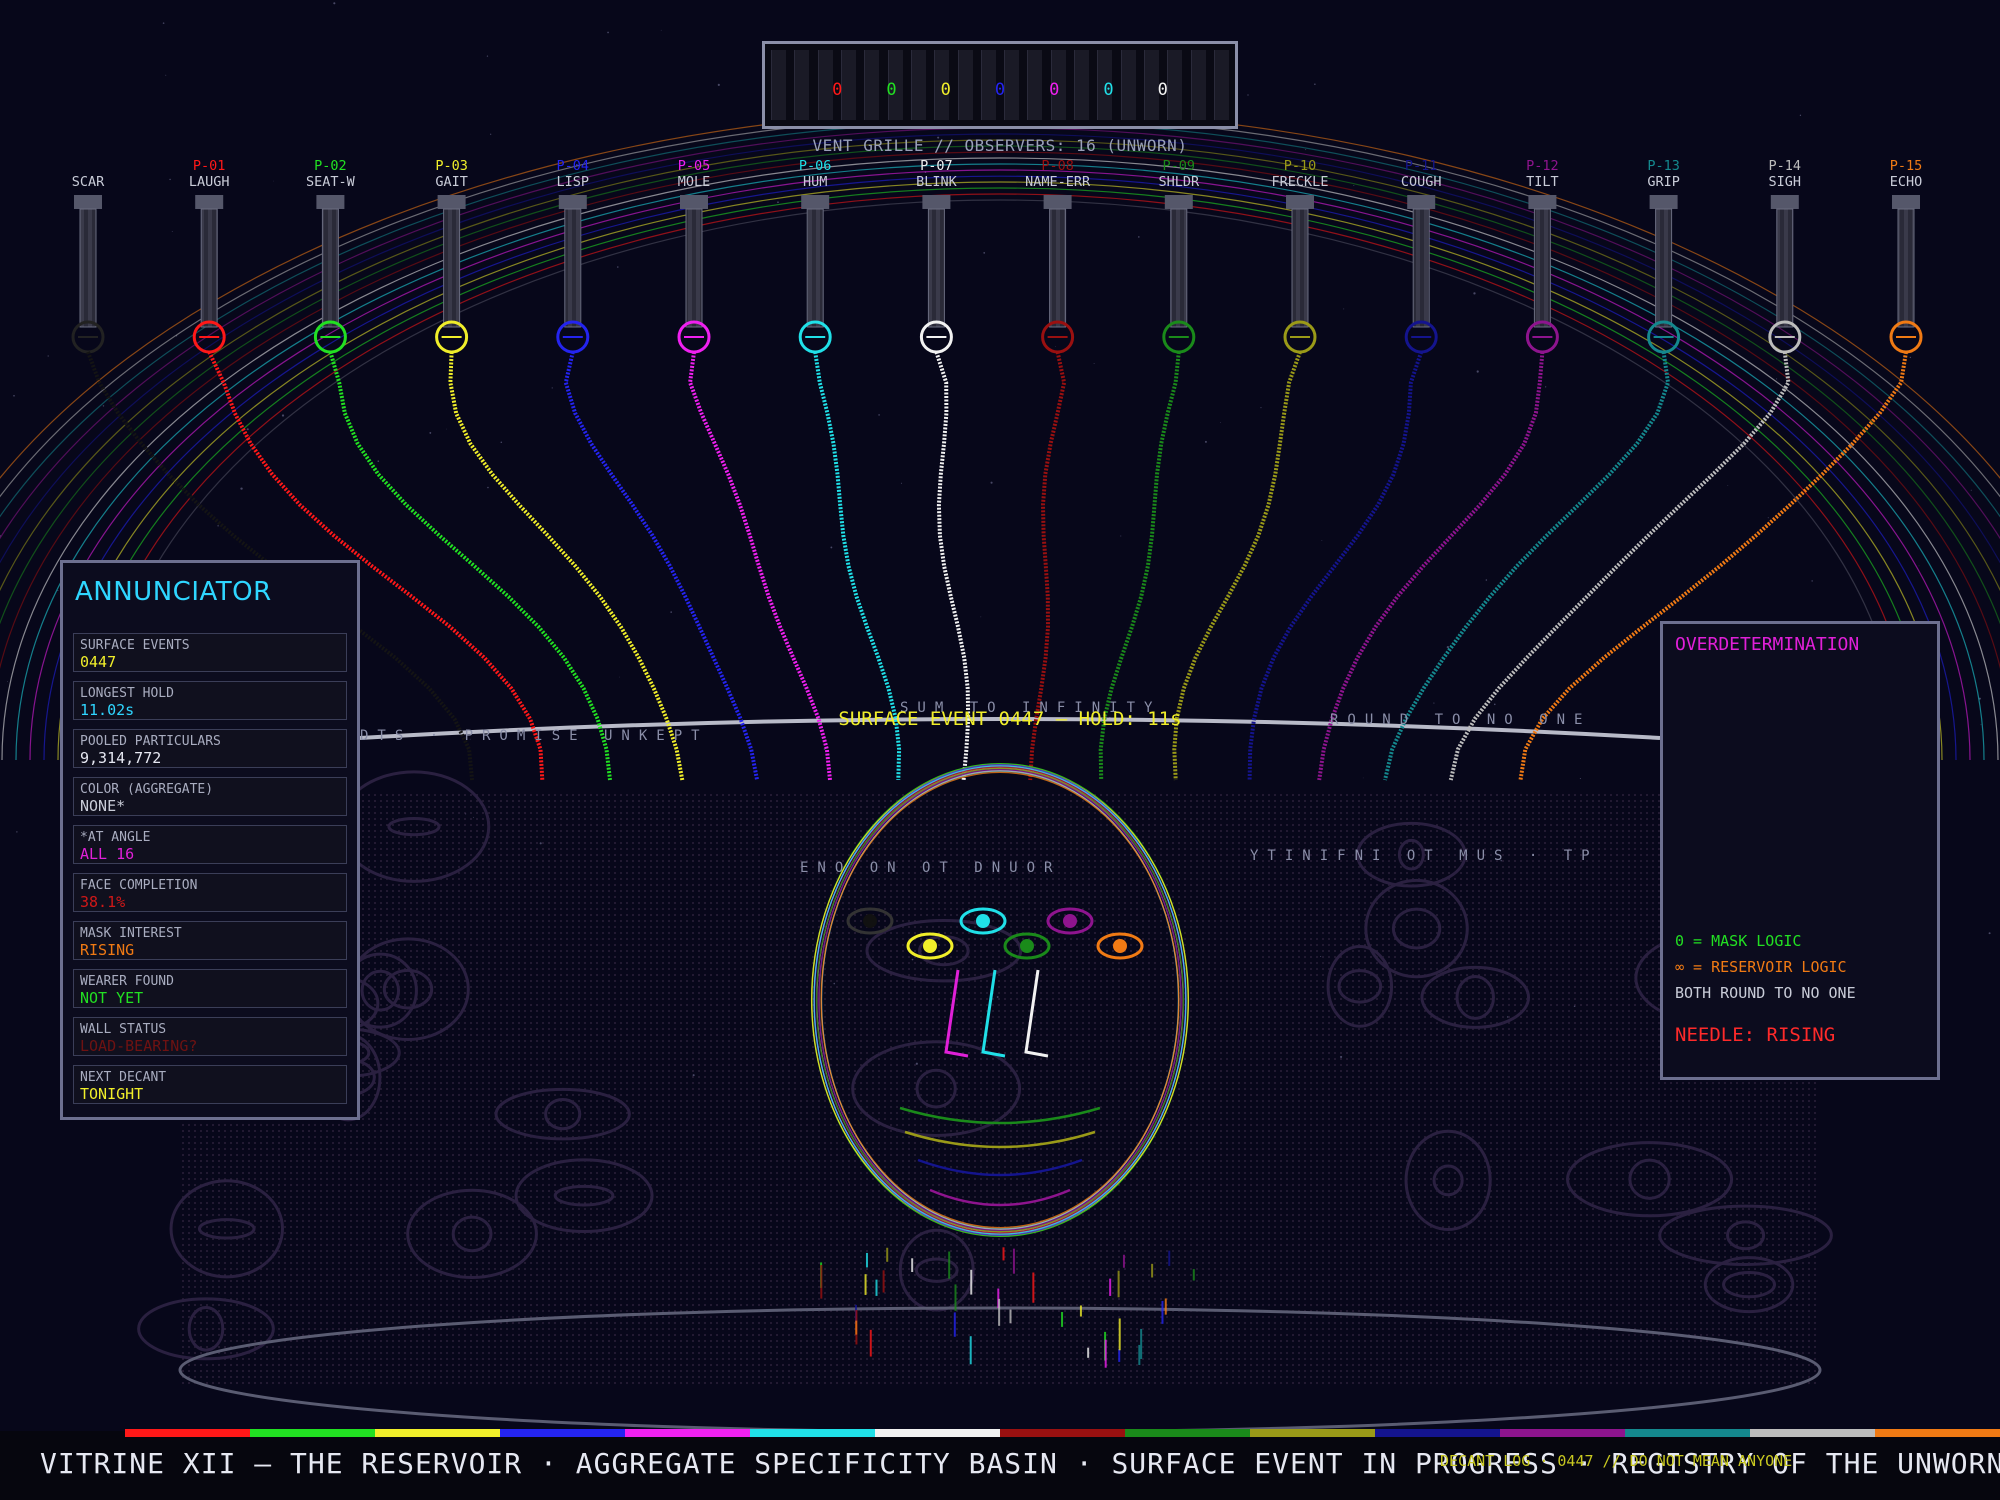 The width and height of the screenshot is (2000, 1500). What do you see at coordinates (451, 182) in the screenshot?
I see `particular-name: GAIT` at bounding box center [451, 182].